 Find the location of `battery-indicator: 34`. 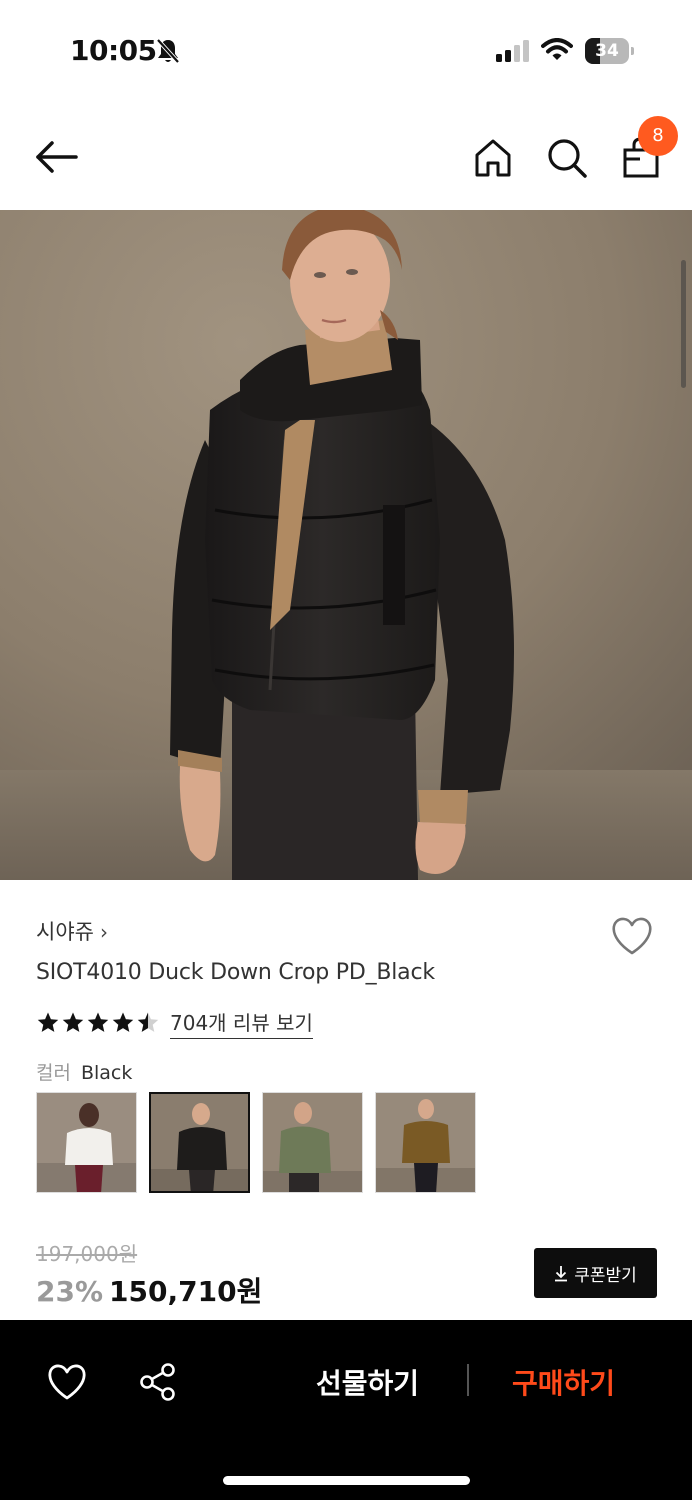

battery-indicator: 34 is located at coordinates (609, 51).